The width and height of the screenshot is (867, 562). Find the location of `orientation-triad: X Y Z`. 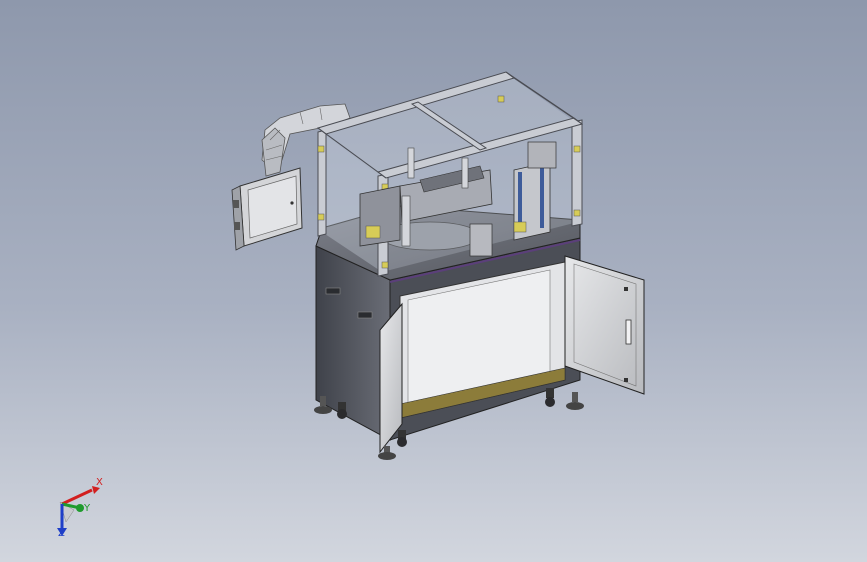

orientation-triad: X Y Z is located at coordinates (78, 509).